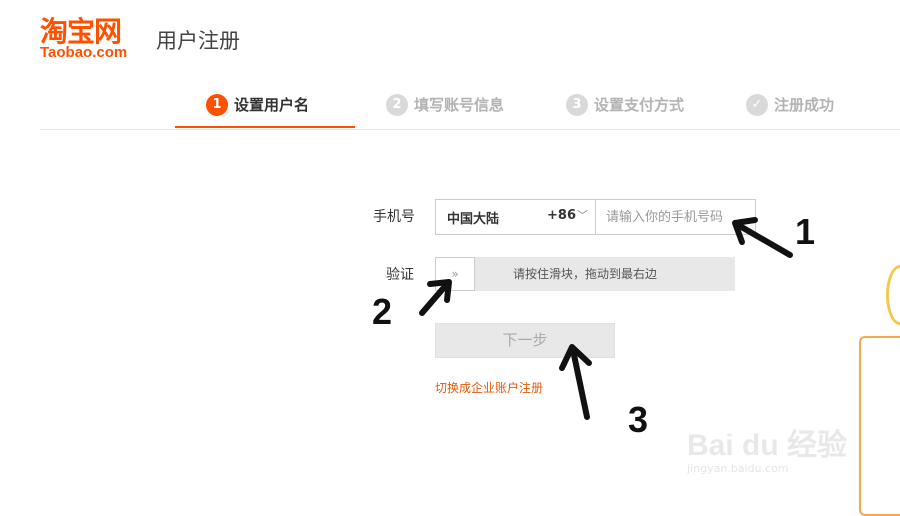 The height and width of the screenshot is (516, 900). I want to click on registration-steps: 1 设置用户名 2 填写账号信息 3 设置支付方式 ✓ 注册成功, so click(470, 109).